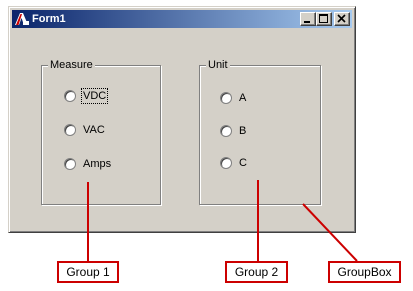 This screenshot has height=291, width=413. I want to click on groupbox-leader, so click(330, 232).